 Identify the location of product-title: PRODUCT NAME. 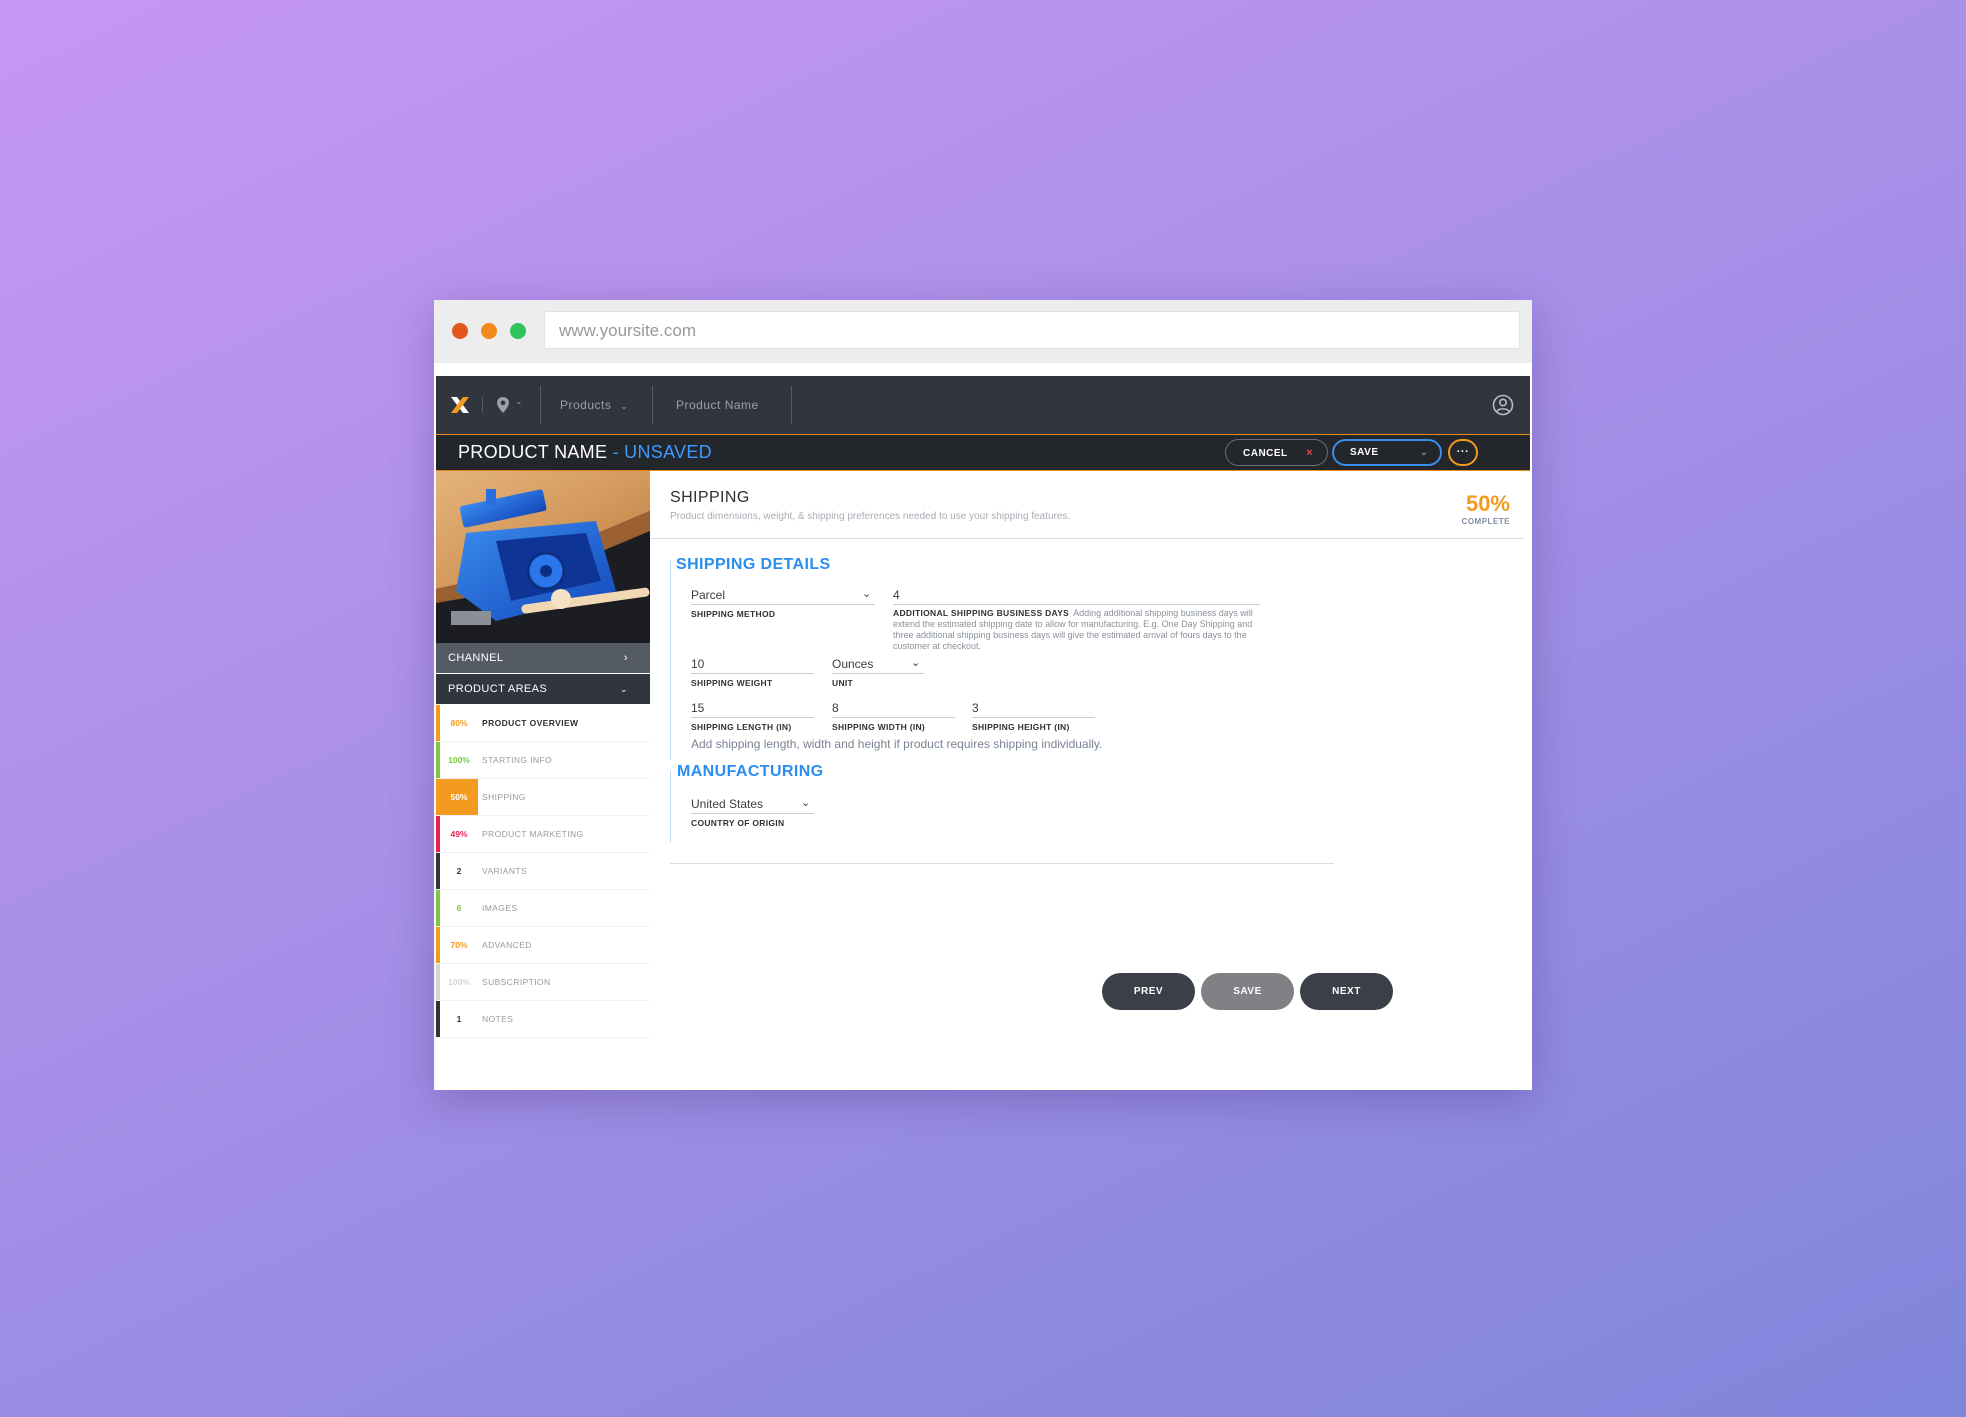
(533, 452).